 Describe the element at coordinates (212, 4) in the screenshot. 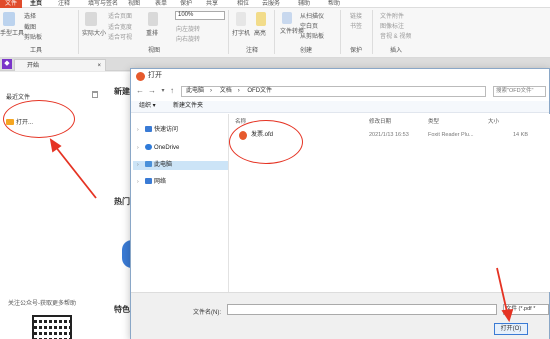

I see `menu-share: 共享` at that location.